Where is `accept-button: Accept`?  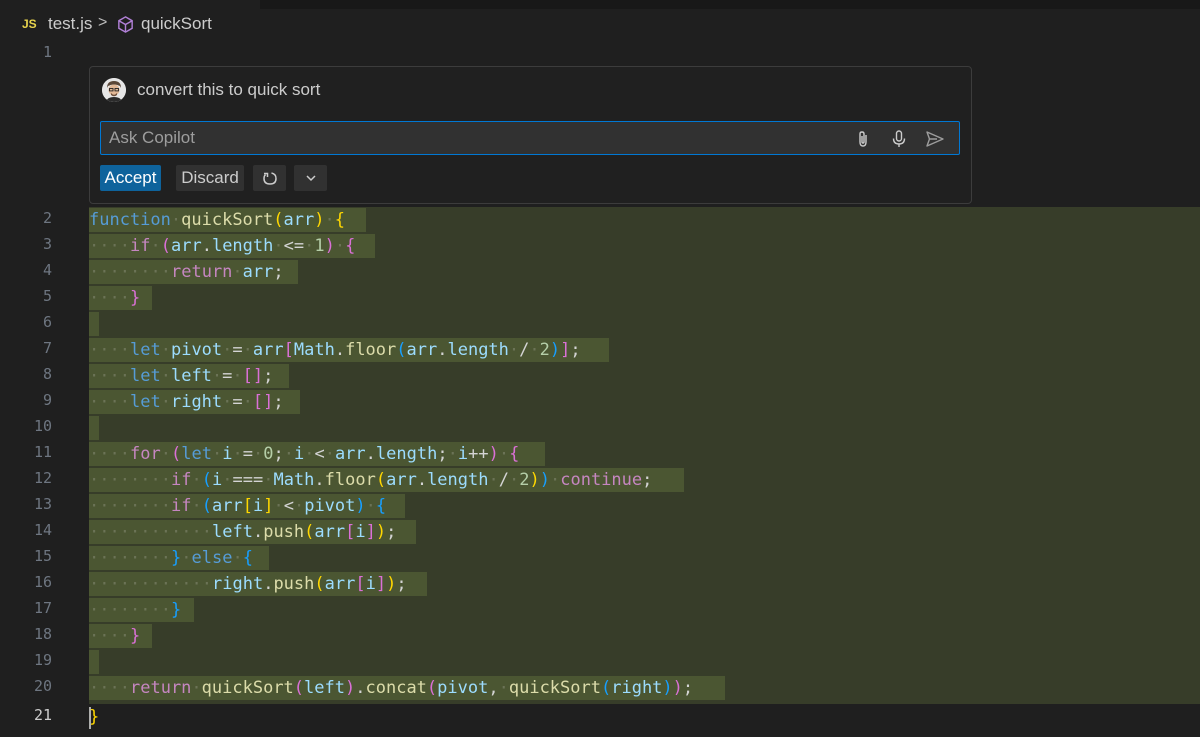
accept-button: Accept is located at coordinates (130, 178).